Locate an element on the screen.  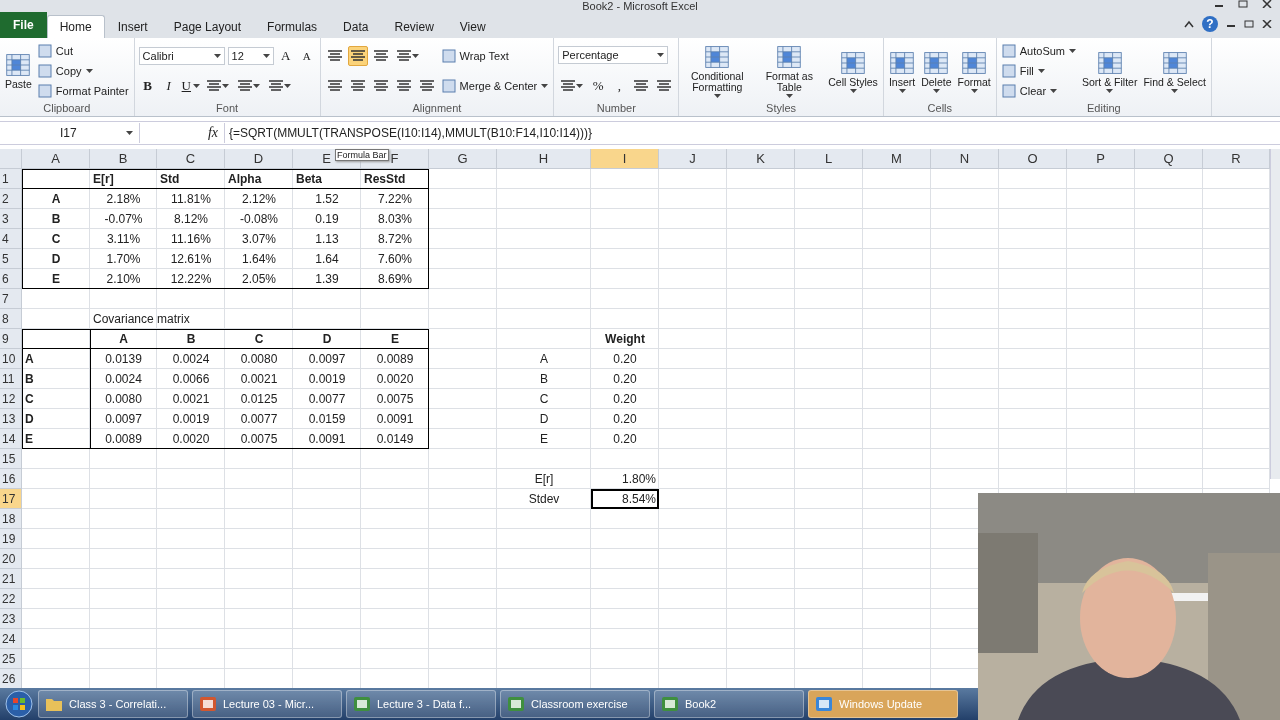
ribbon-button: Sort & Filter is located at coordinates (1110, 71).